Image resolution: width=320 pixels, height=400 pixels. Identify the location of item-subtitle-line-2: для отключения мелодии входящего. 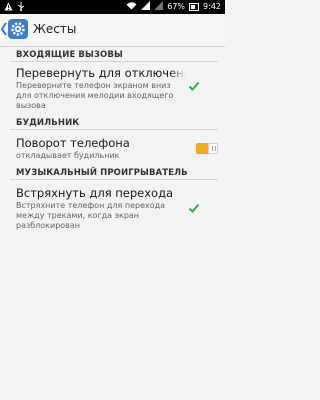
(95, 95).